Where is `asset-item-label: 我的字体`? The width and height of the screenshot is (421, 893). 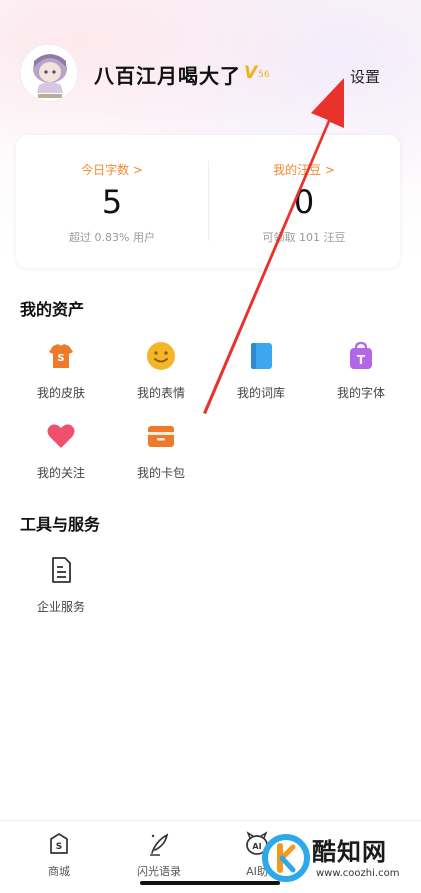
asset-item-label: 我的字体 is located at coordinates (360, 393).